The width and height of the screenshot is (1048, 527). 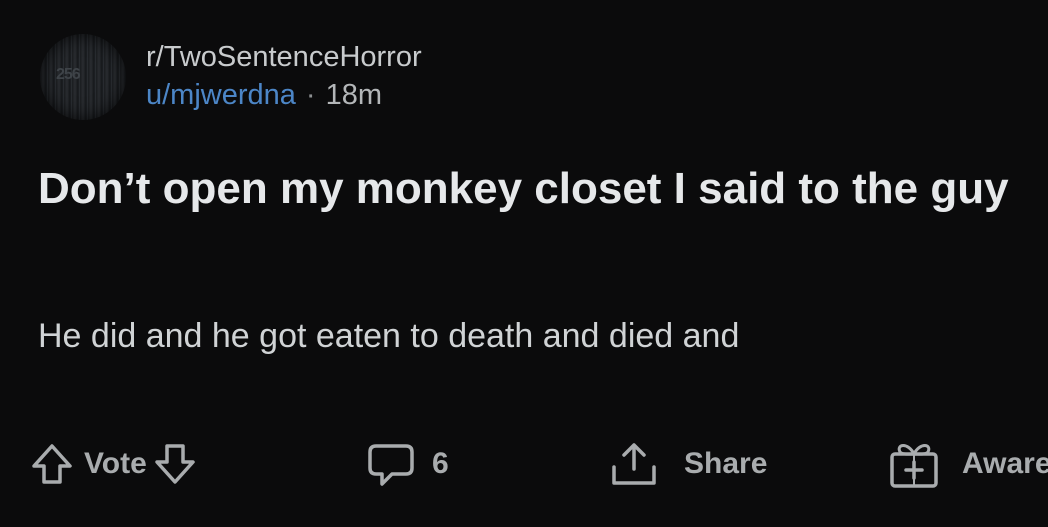 I want to click on post-meta: r/TwoSentenceHorror u/mjwerdna · 18m, so click(x=284, y=74).